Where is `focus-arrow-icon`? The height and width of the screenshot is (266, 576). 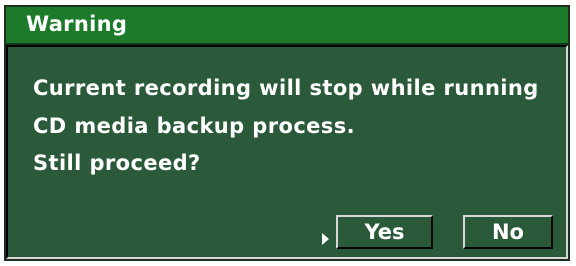
focus-arrow-icon is located at coordinates (325, 239).